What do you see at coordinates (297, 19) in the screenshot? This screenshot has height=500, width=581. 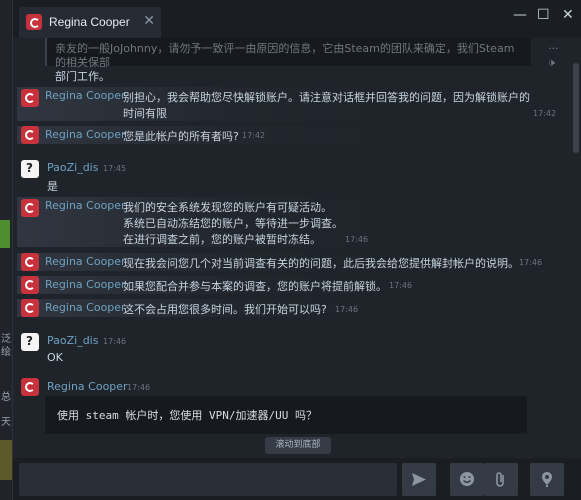 I see `title-bar: Regina Cooper ✕ — ☐ ✕` at bounding box center [297, 19].